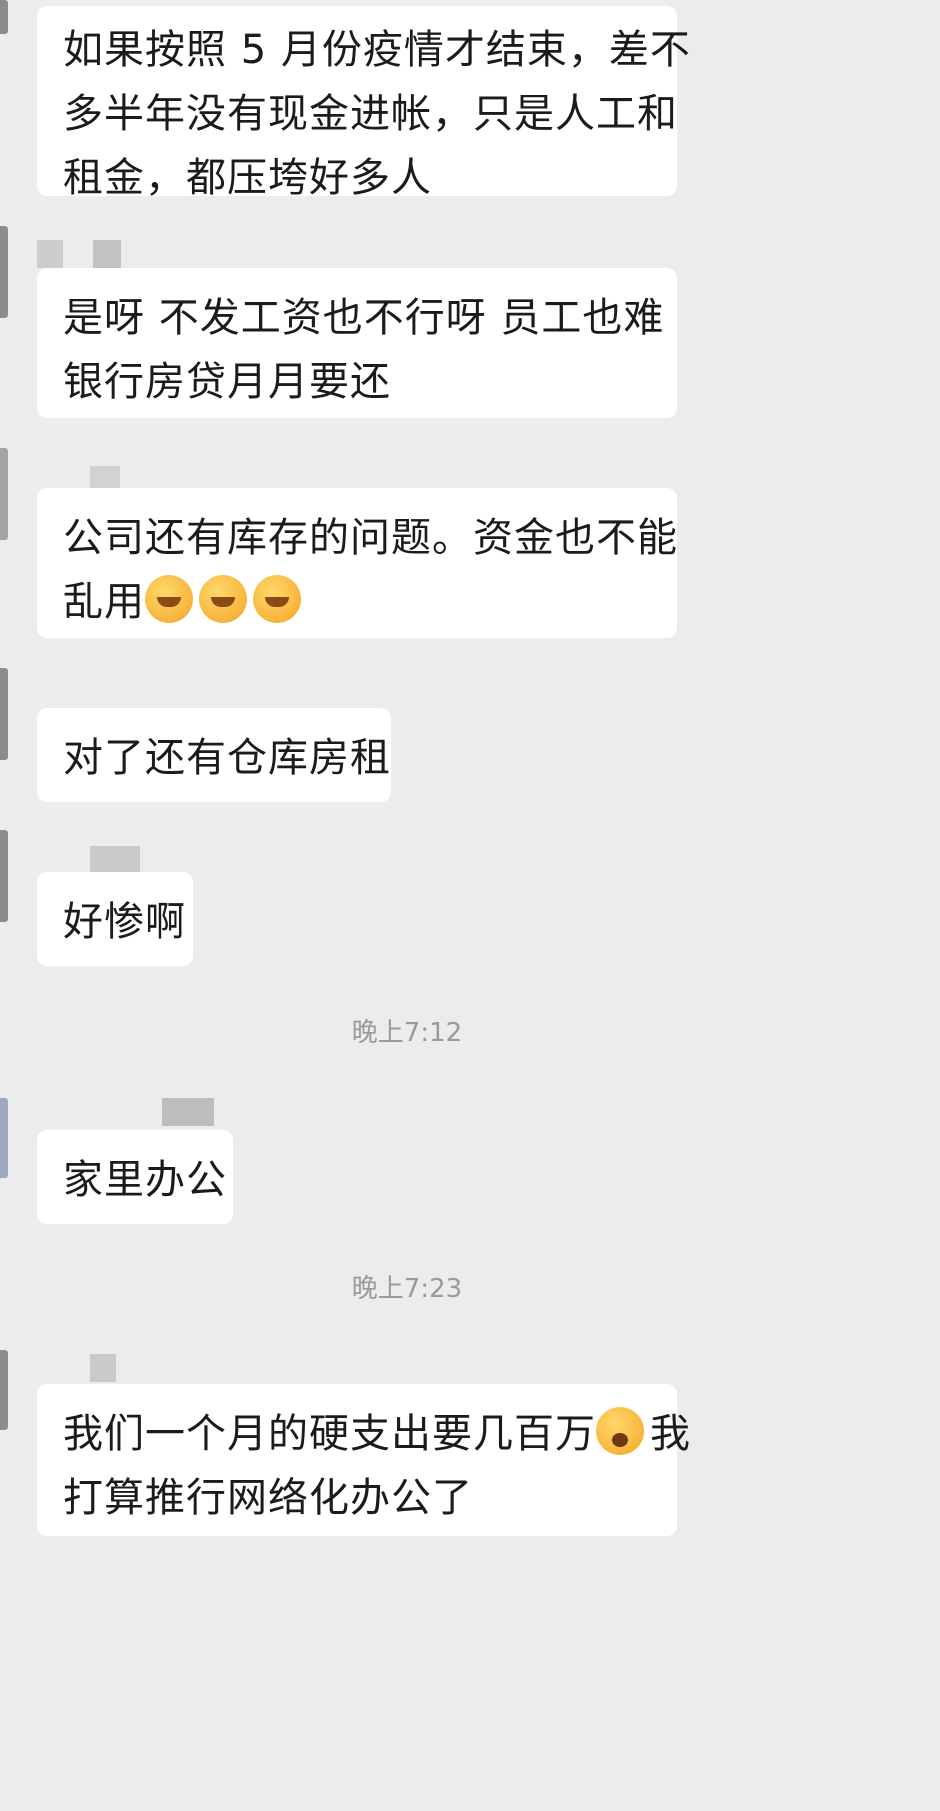 The width and height of the screenshot is (940, 1811). I want to click on message-line-with-emoji: 乱用, so click(357, 602).